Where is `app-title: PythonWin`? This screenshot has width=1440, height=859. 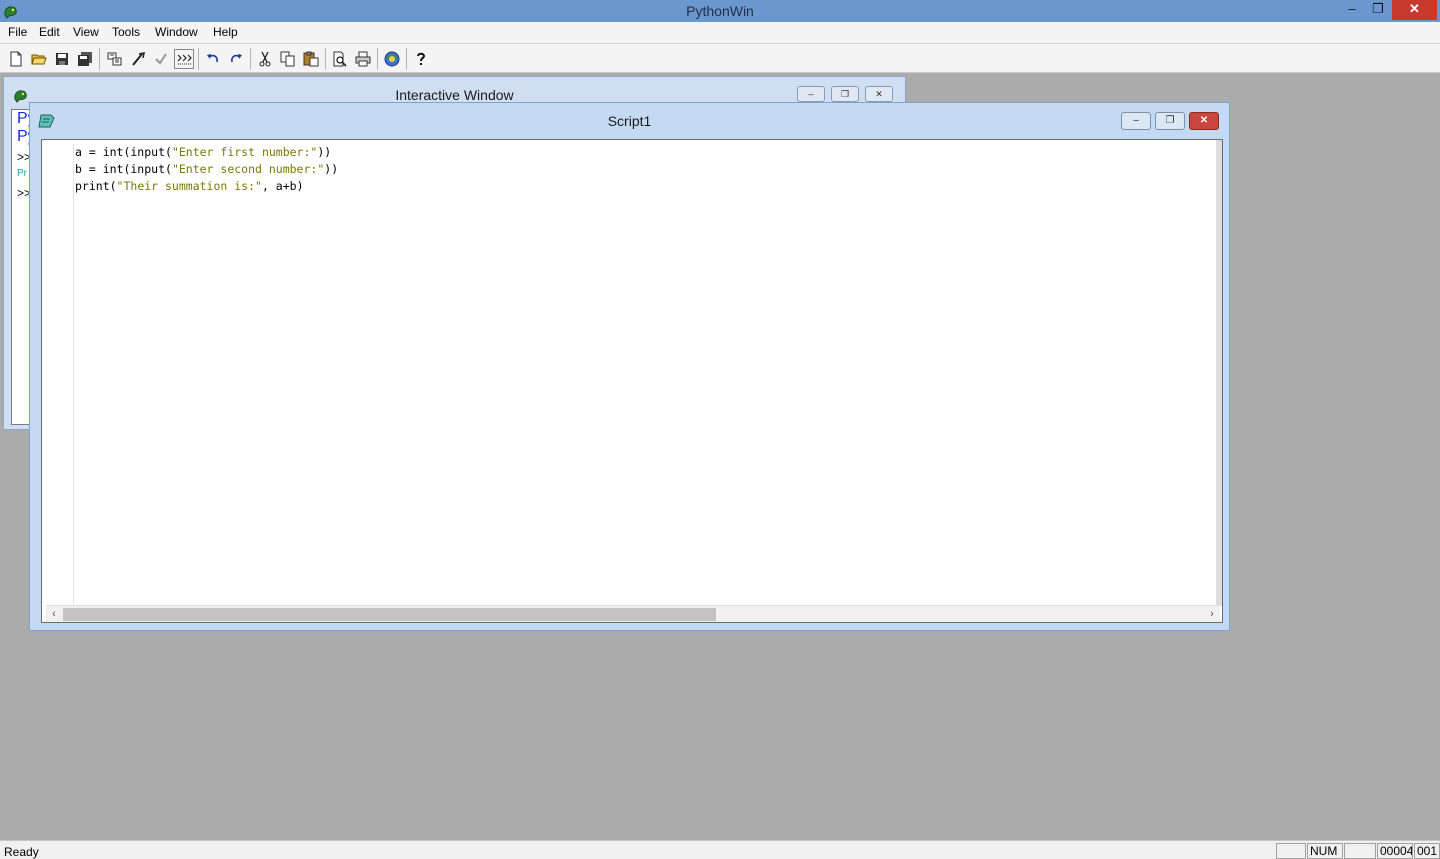
app-title: PythonWin is located at coordinates (720, 11).